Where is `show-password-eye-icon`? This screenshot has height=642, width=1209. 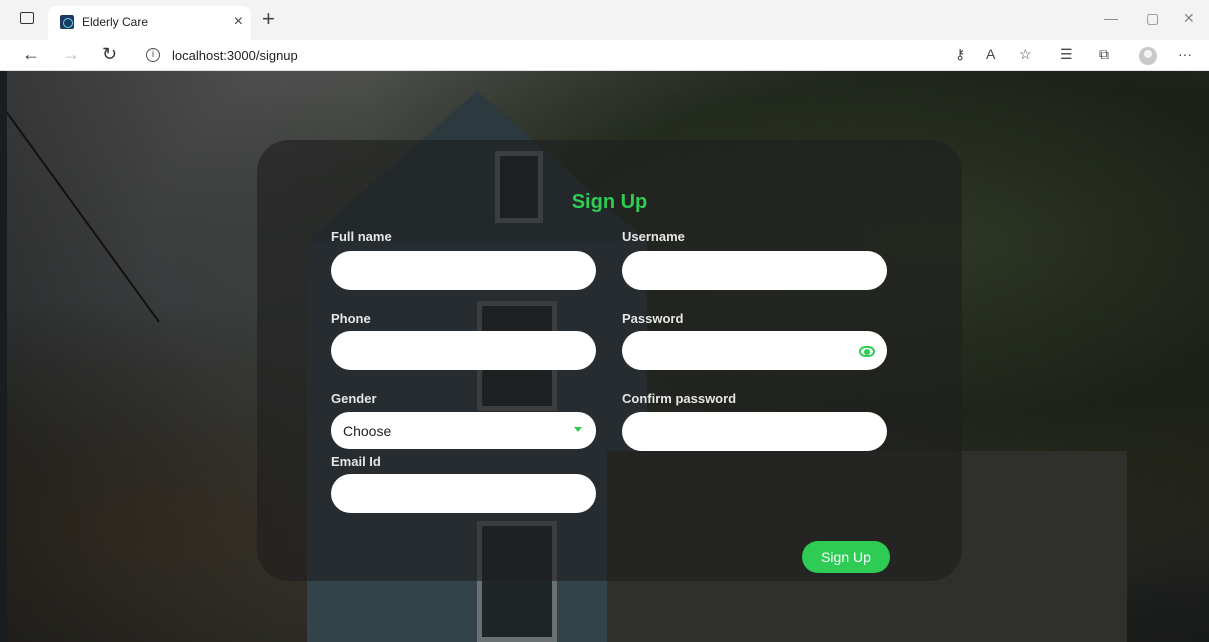
show-password-eye-icon is located at coordinates (867, 351).